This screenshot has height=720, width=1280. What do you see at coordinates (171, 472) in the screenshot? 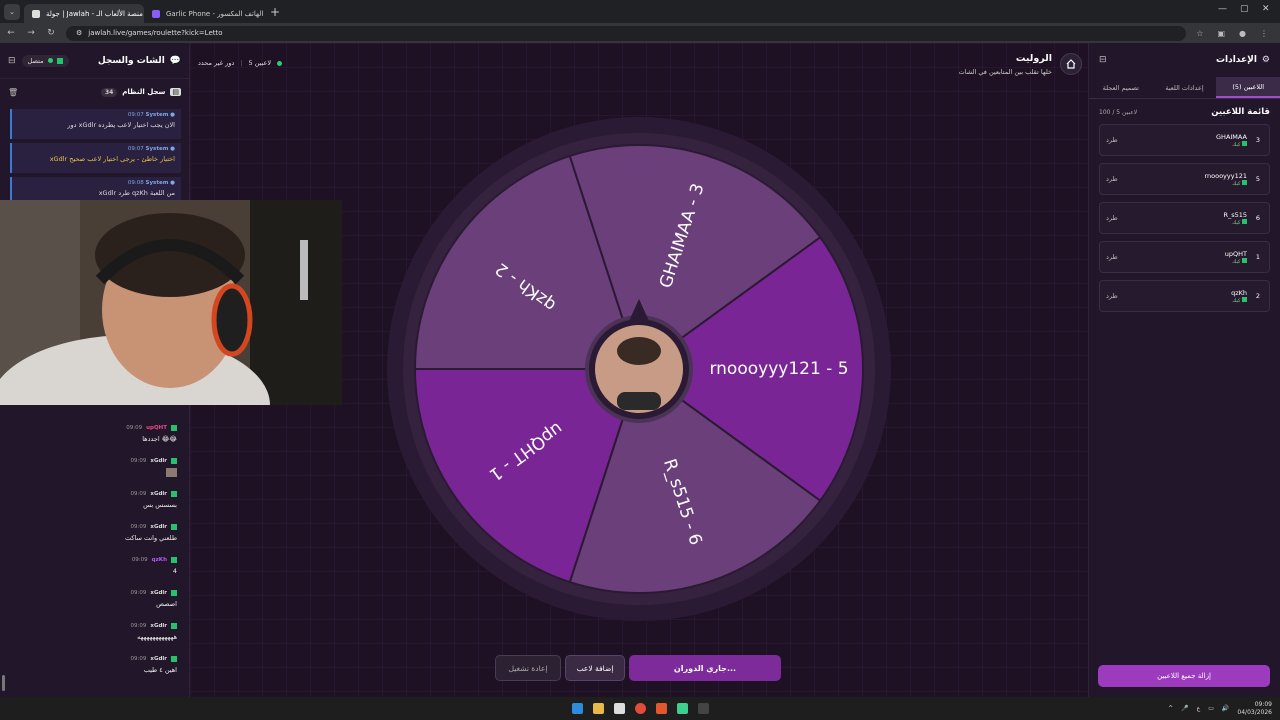
I see `emote-image` at bounding box center [171, 472].